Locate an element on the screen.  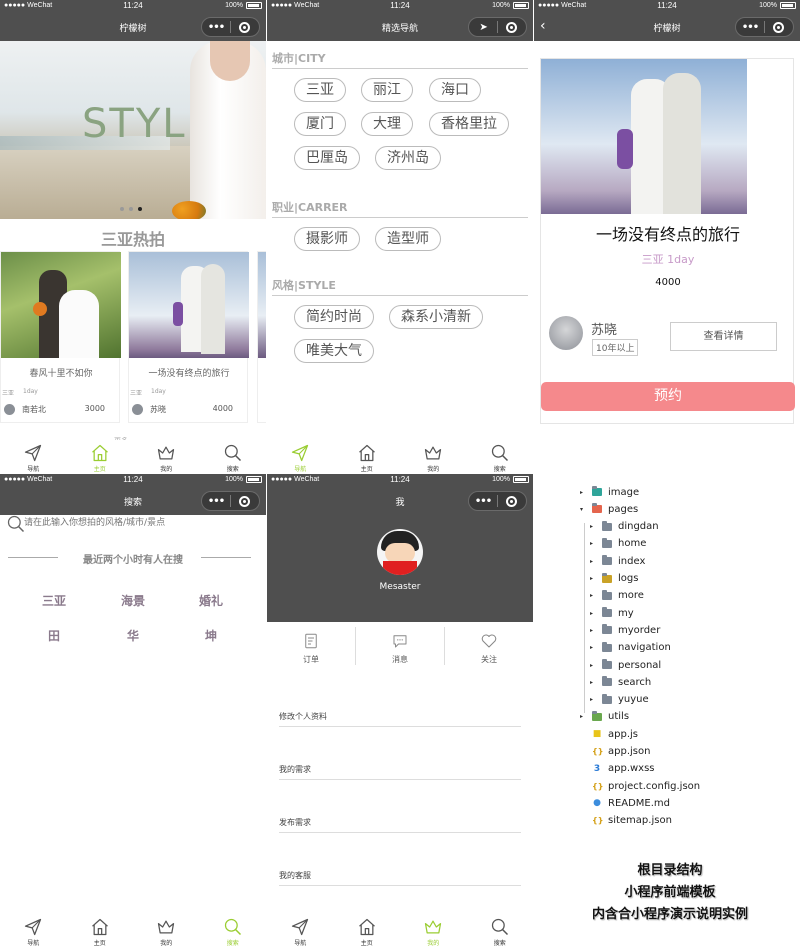
book-button: 预约 is located at coordinates (668, 396).